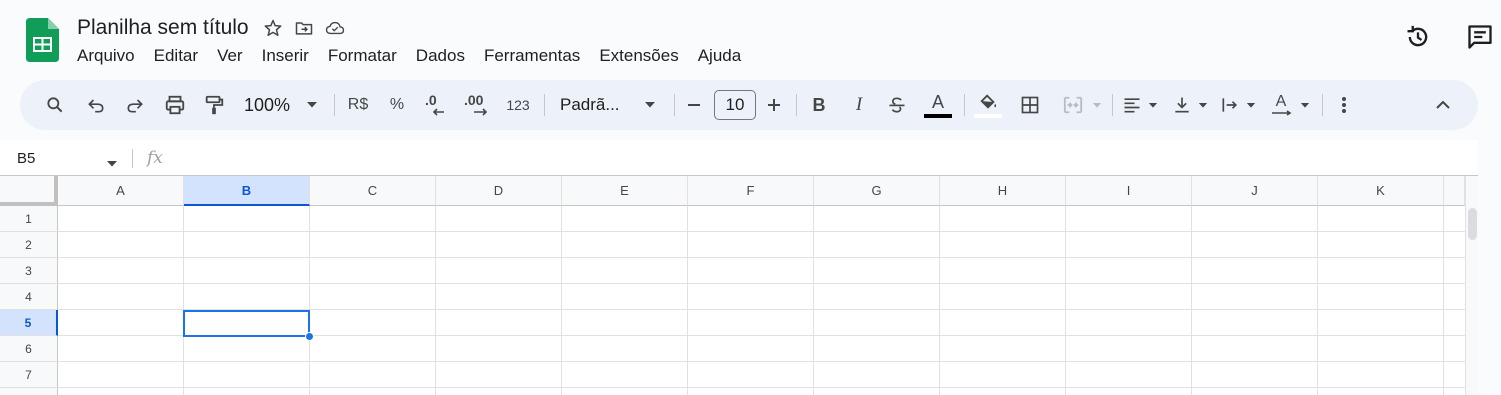  What do you see at coordinates (1097, 105) in the screenshot?
I see `merge-dropdown-icon` at bounding box center [1097, 105].